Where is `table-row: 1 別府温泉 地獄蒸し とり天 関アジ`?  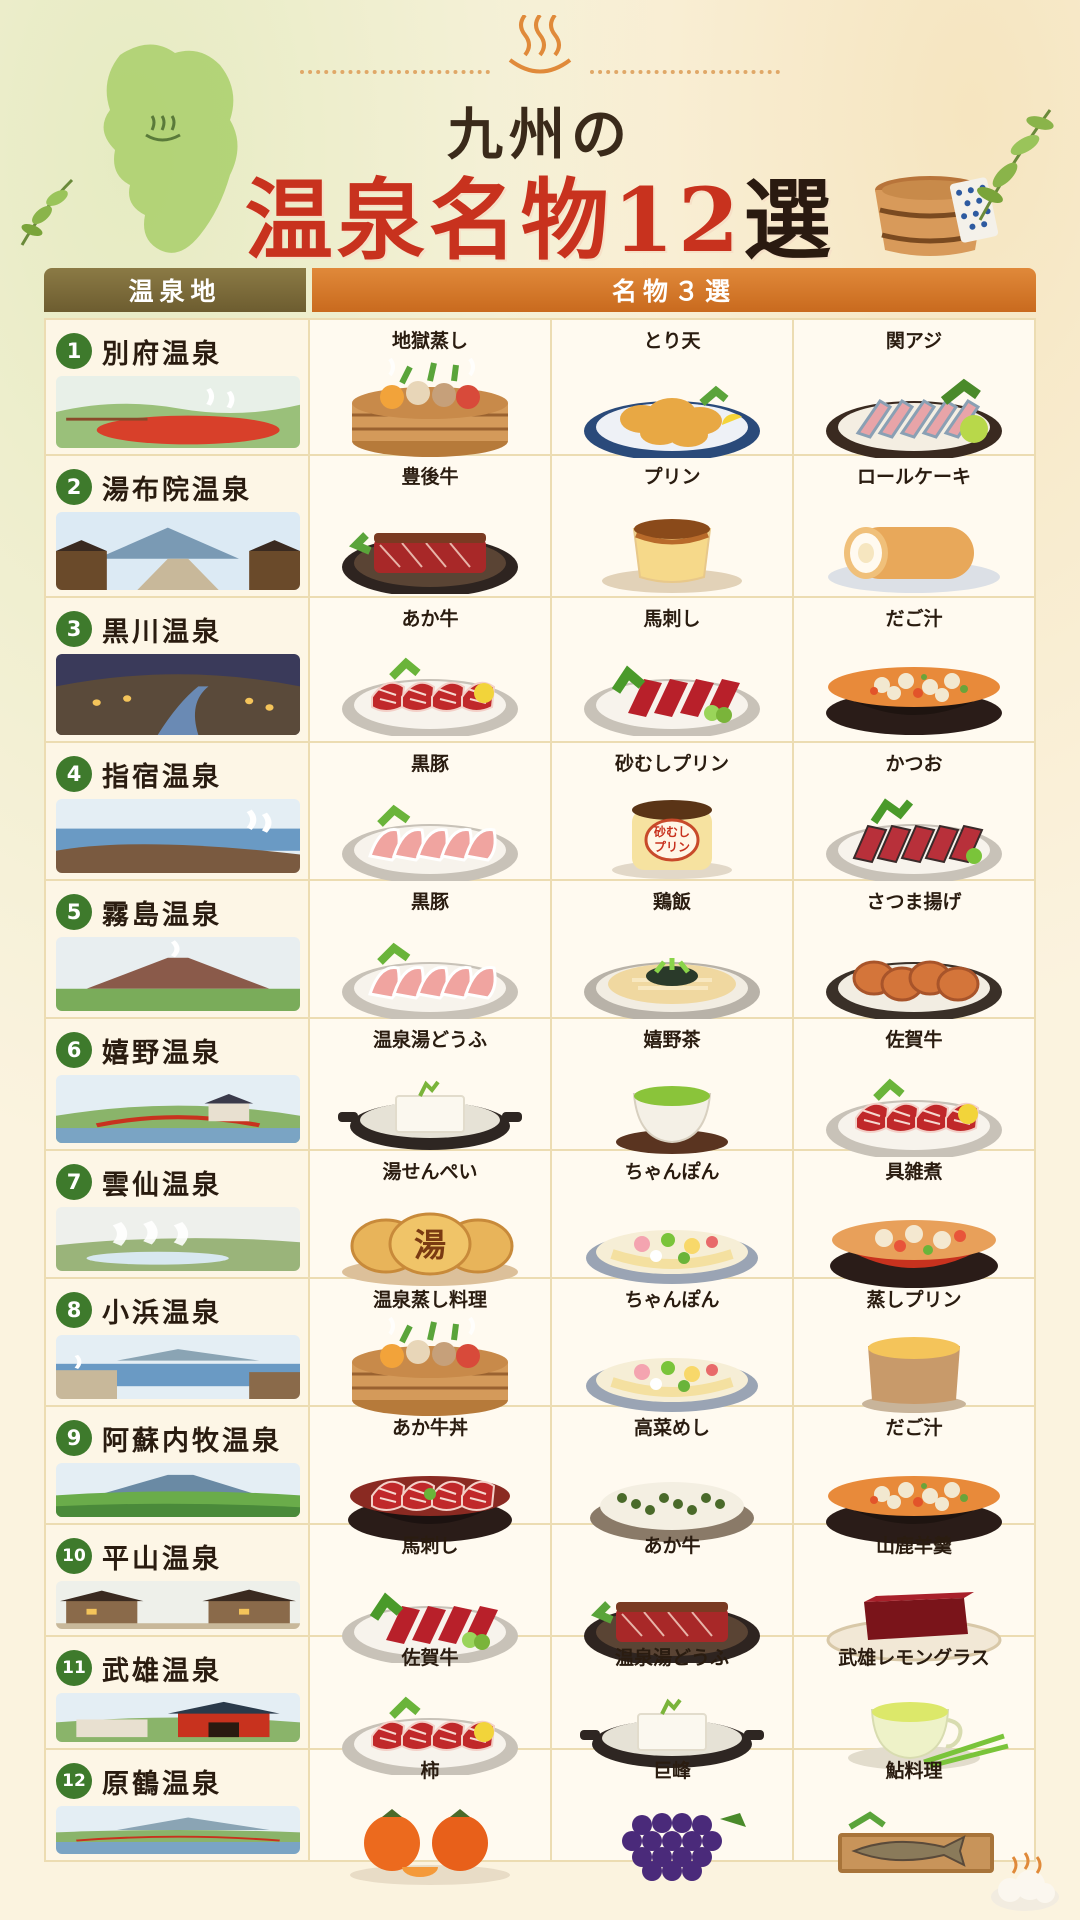
table-row: 1 別府温泉 地獄蒸し とり天 関アジ is located at coordinates (540, 388).